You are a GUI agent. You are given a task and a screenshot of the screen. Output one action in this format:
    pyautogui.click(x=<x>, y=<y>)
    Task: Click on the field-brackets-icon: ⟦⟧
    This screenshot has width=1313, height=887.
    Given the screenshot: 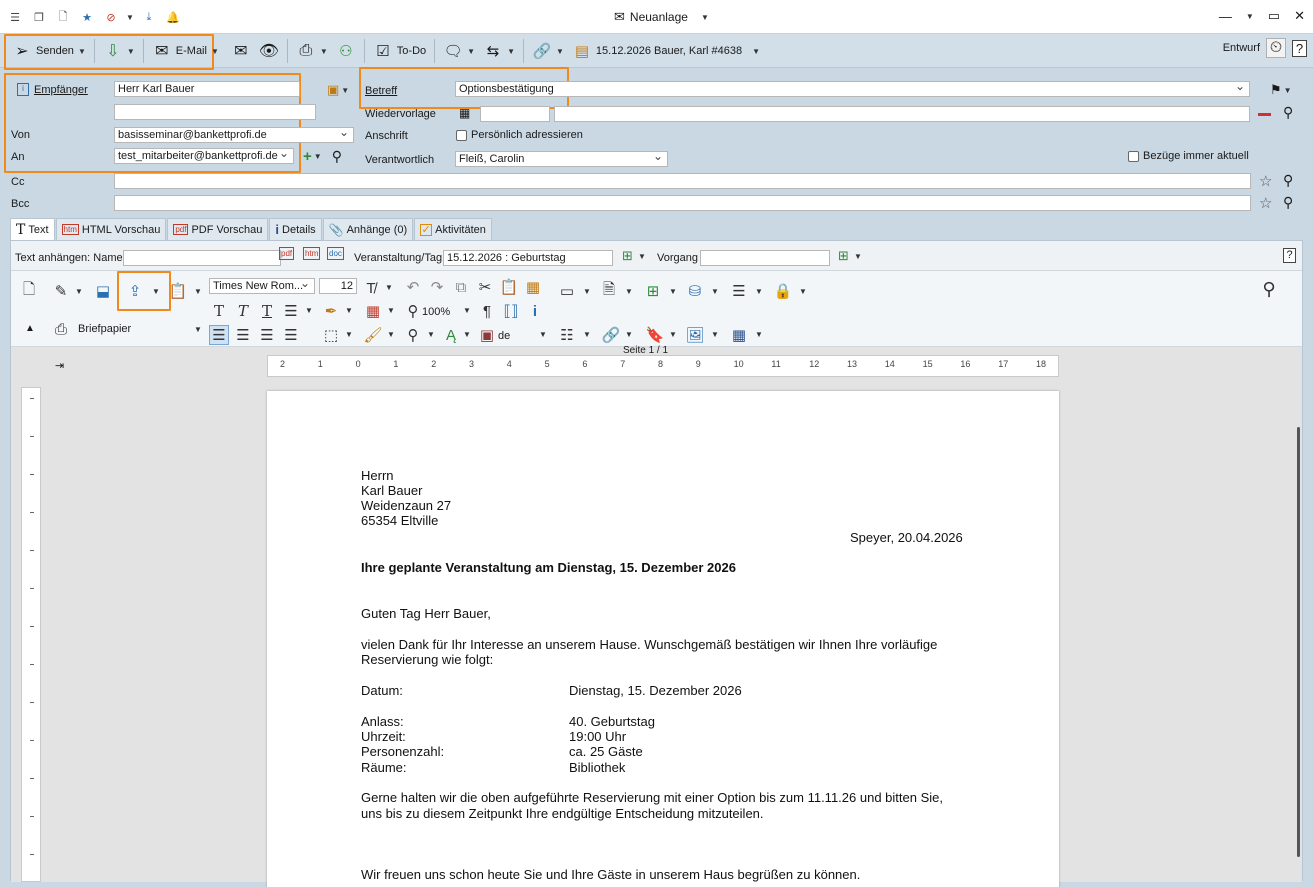 What is the action you would take?
    pyautogui.click(x=511, y=311)
    